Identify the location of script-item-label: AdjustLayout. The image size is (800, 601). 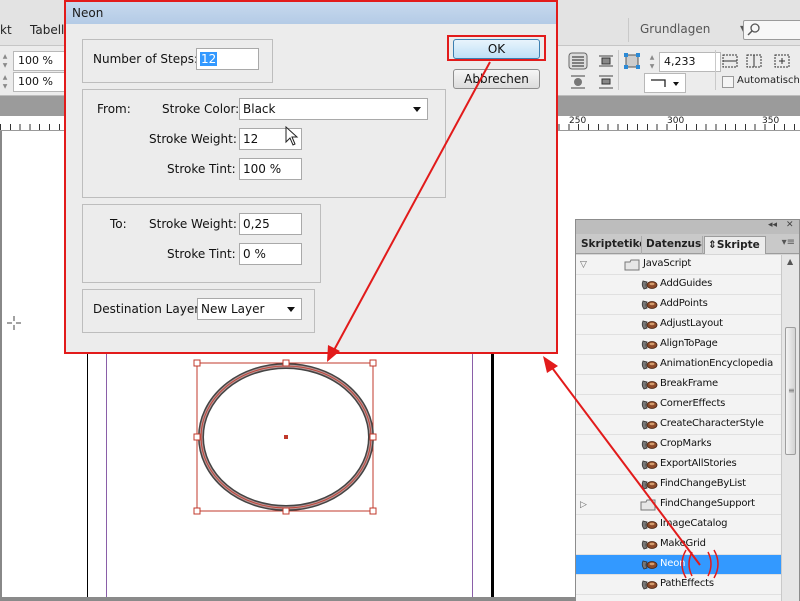
(691, 323).